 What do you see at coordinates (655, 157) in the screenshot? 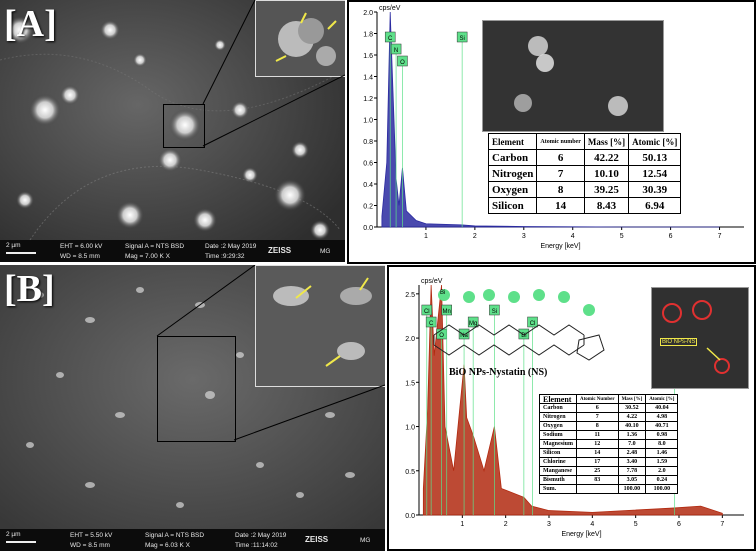
I see `cell: 50.13` at bounding box center [655, 157].